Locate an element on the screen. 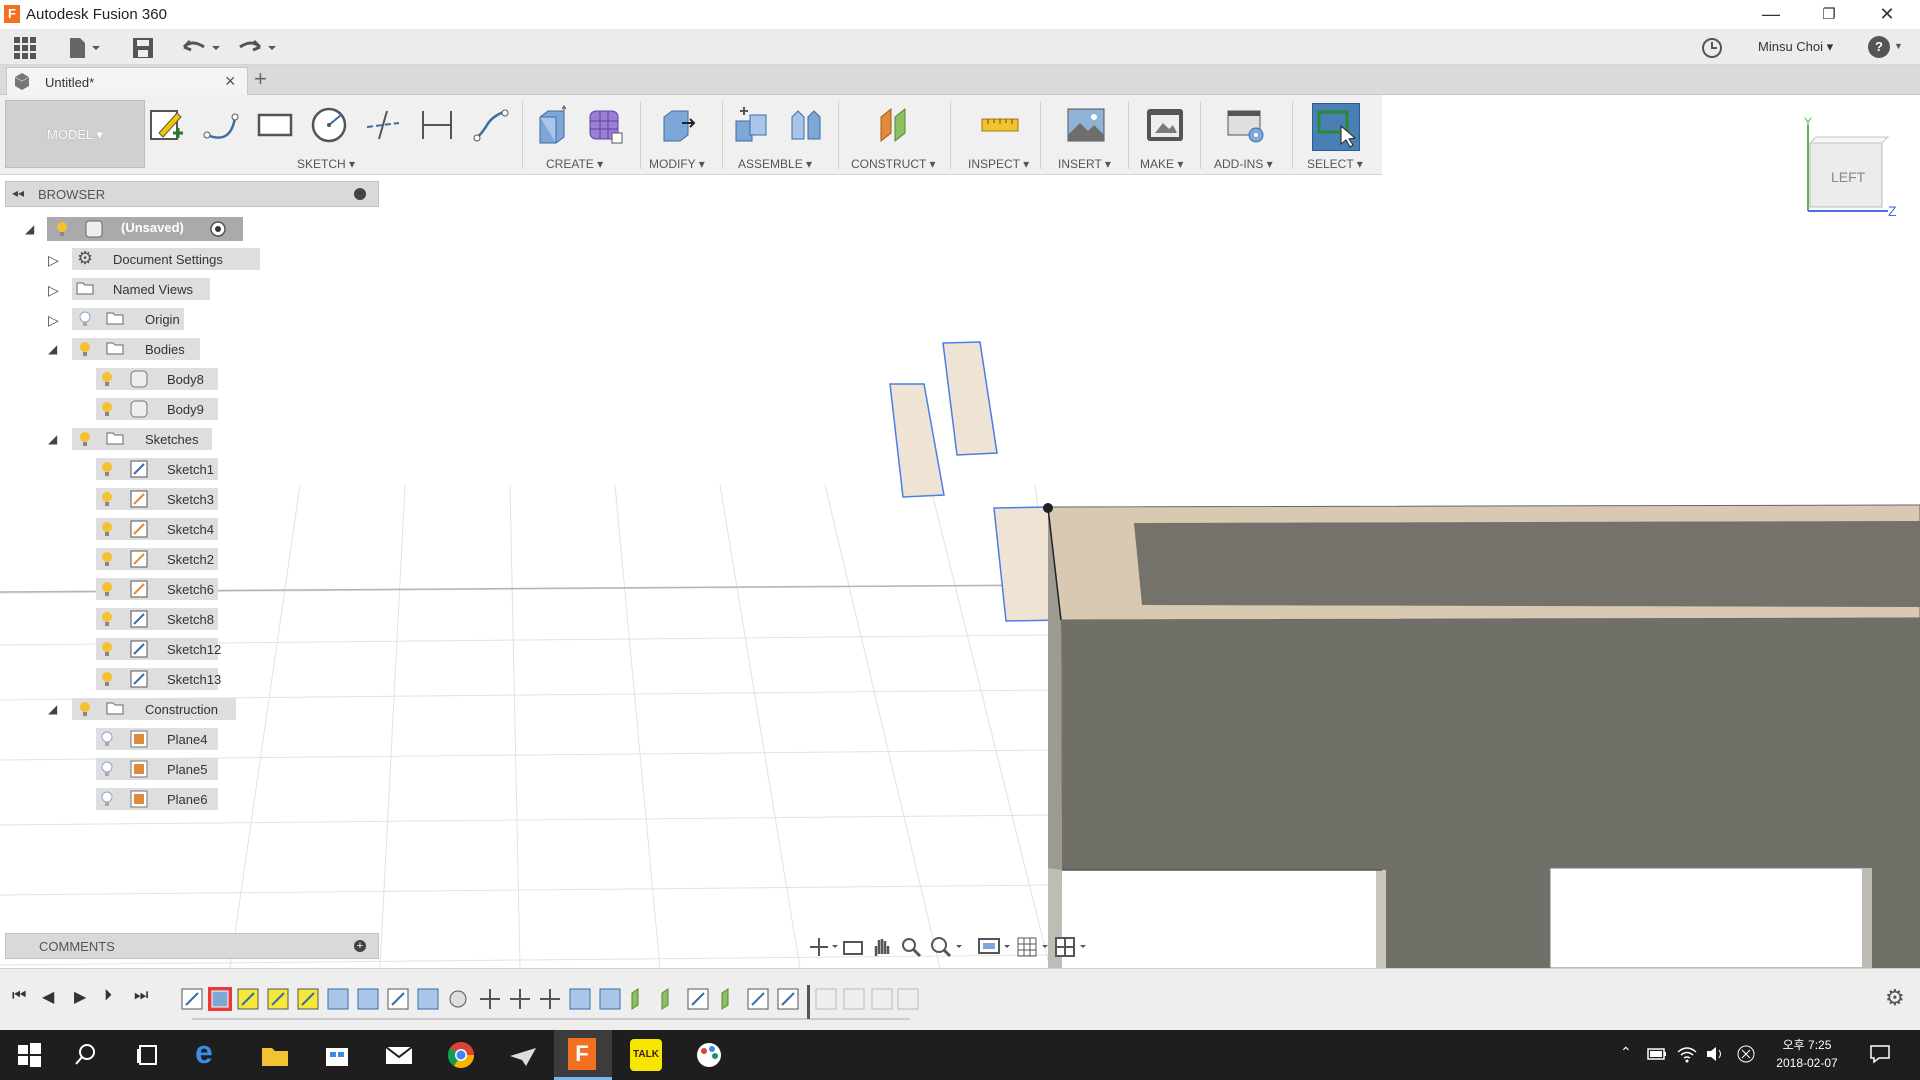 The height and width of the screenshot is (1080, 1920). close-window-button: ✕ is located at coordinates (1887, 14).